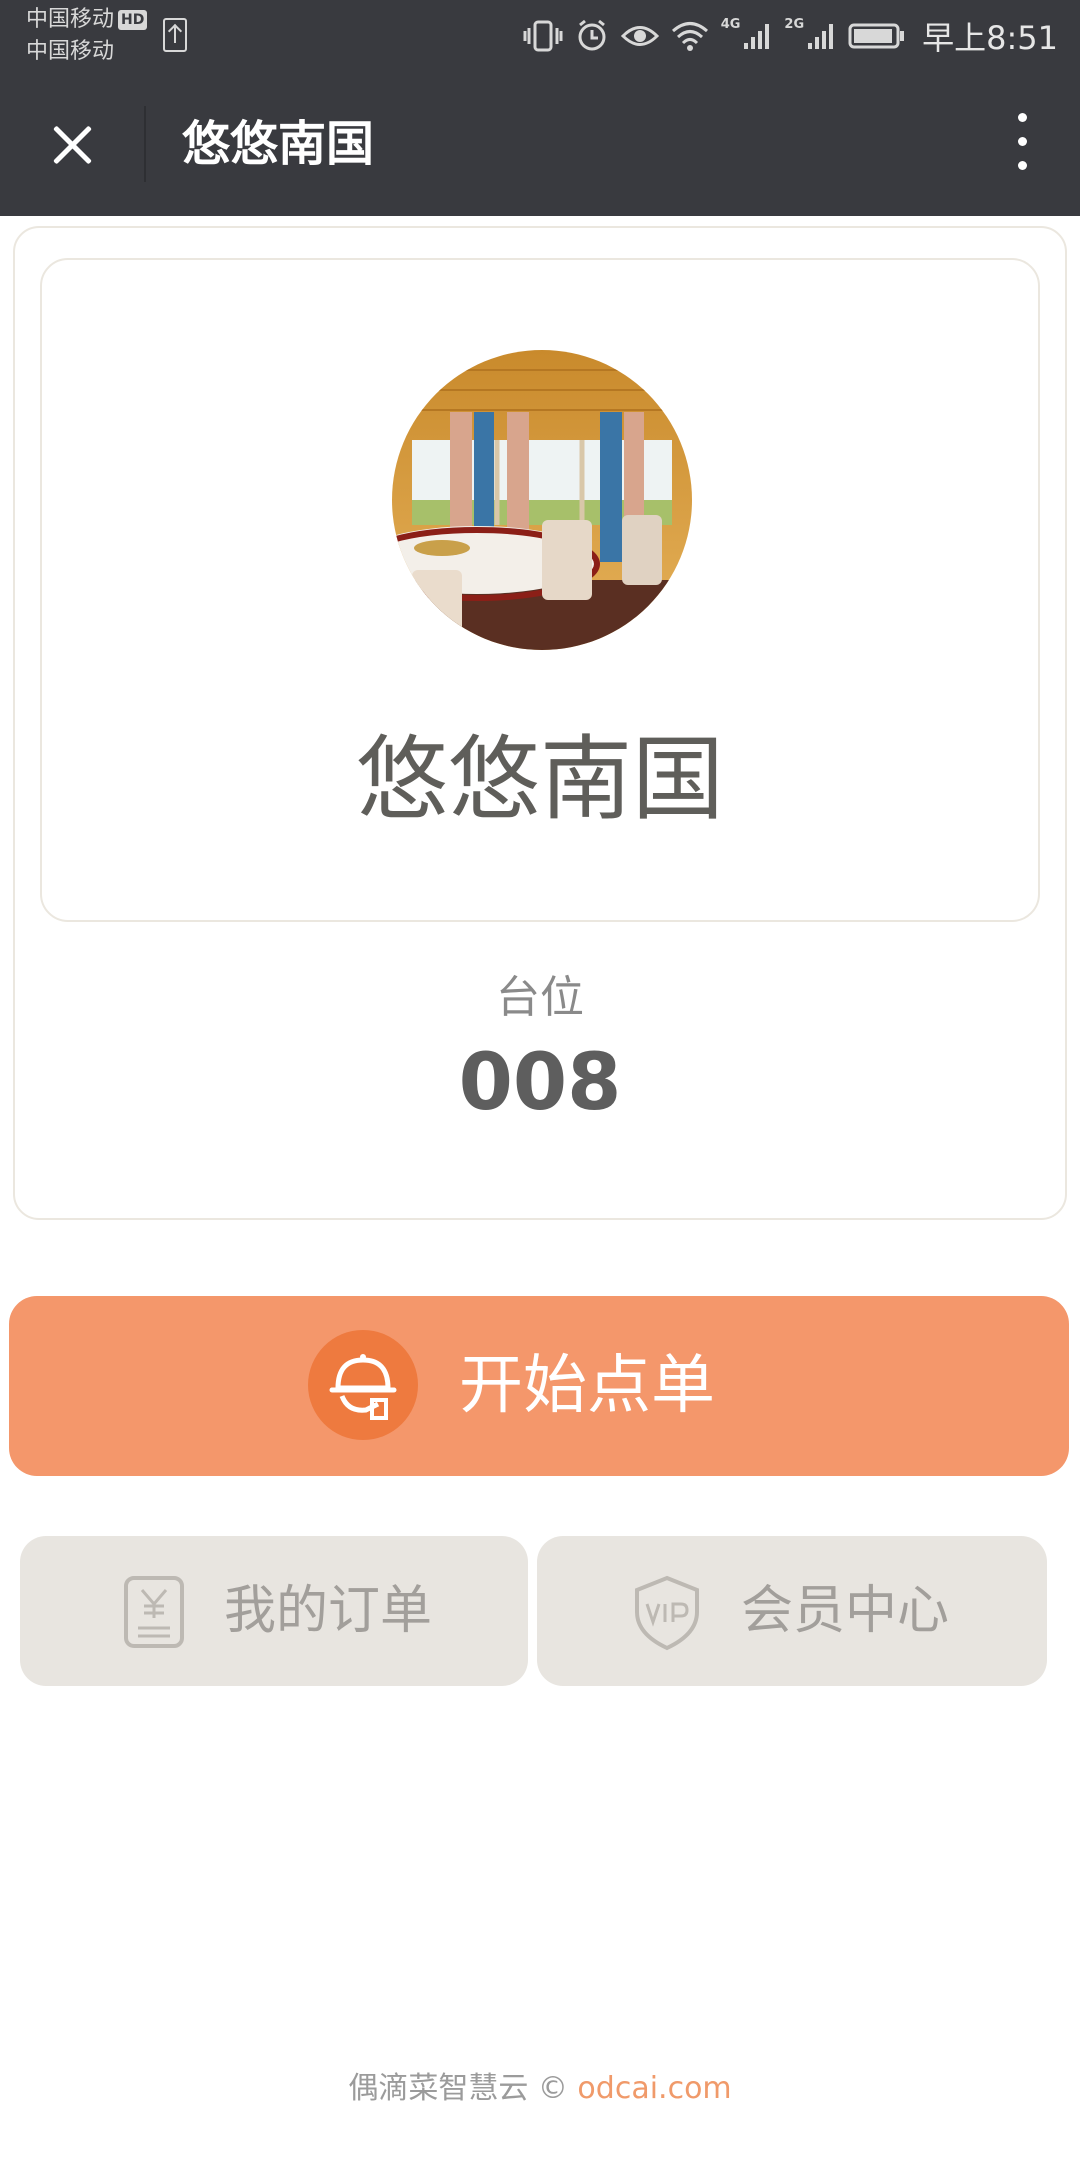 The height and width of the screenshot is (2160, 1080). I want to click on clock: 早上8:51, so click(990, 38).